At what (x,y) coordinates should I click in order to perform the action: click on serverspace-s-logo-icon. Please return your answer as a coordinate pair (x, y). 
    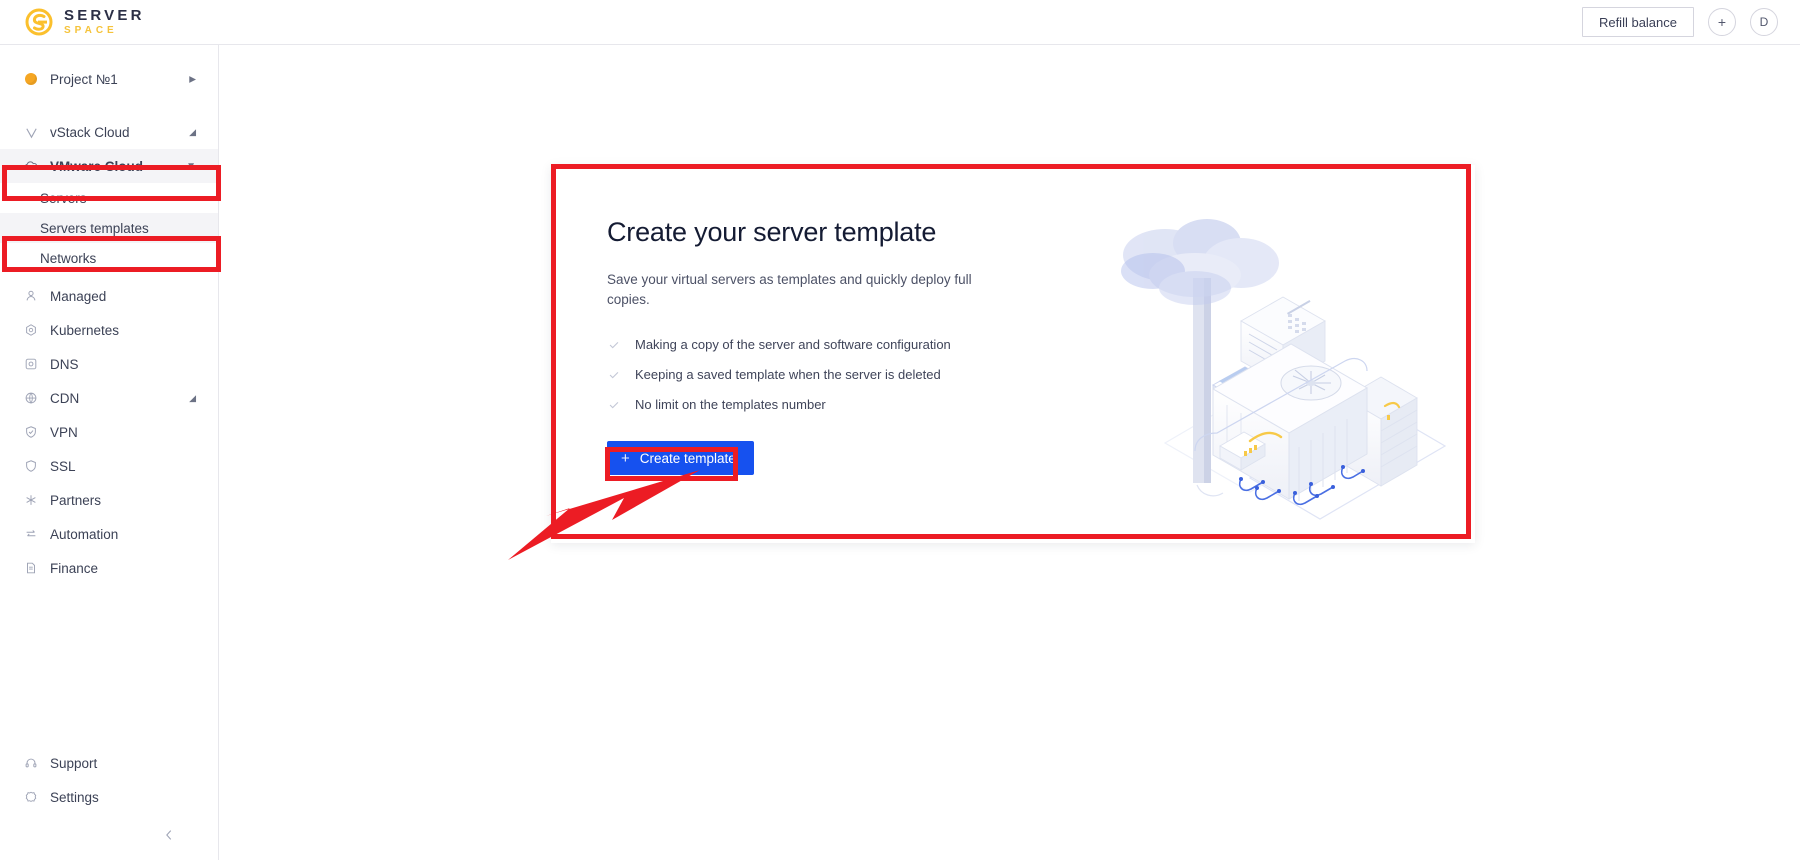
    Looking at the image, I should click on (39, 22).